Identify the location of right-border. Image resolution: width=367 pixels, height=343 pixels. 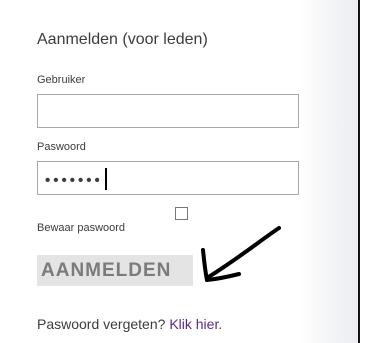
(359, 171).